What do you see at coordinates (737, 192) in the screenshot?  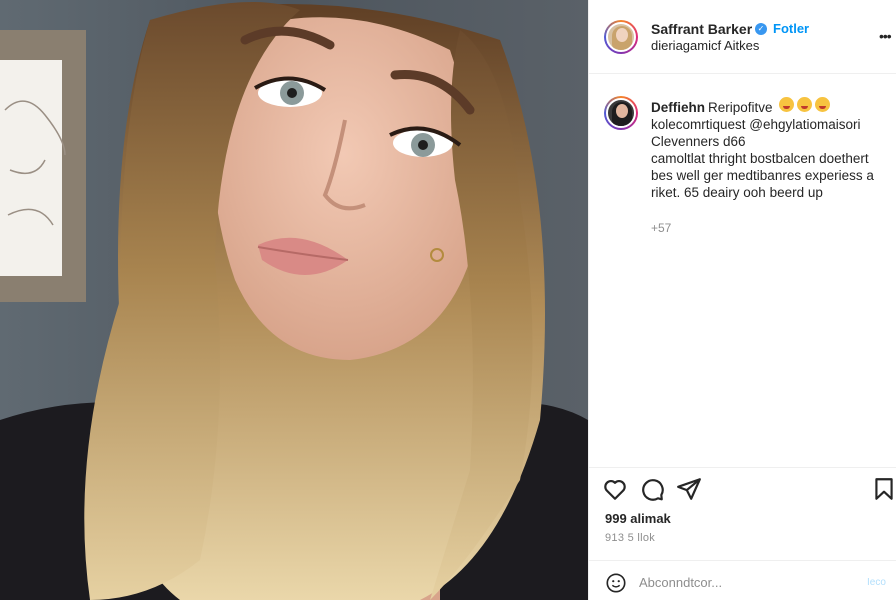 I see `comment-text-line: riket. 65 deairy ooh beerd up` at bounding box center [737, 192].